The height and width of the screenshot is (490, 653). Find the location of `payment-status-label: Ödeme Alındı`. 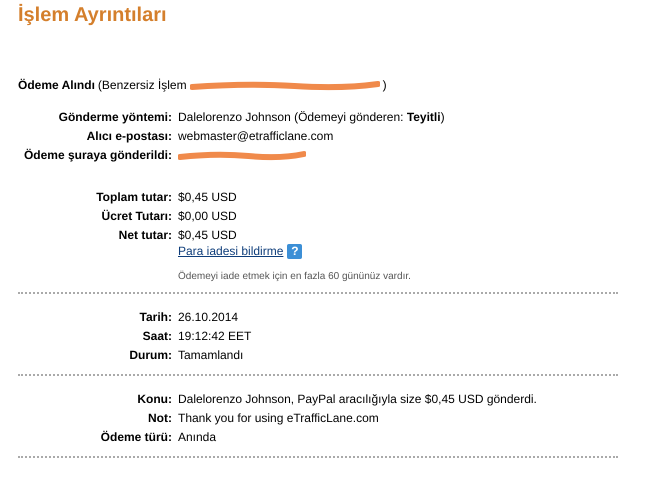

payment-status-label: Ödeme Alındı is located at coordinates (56, 85).